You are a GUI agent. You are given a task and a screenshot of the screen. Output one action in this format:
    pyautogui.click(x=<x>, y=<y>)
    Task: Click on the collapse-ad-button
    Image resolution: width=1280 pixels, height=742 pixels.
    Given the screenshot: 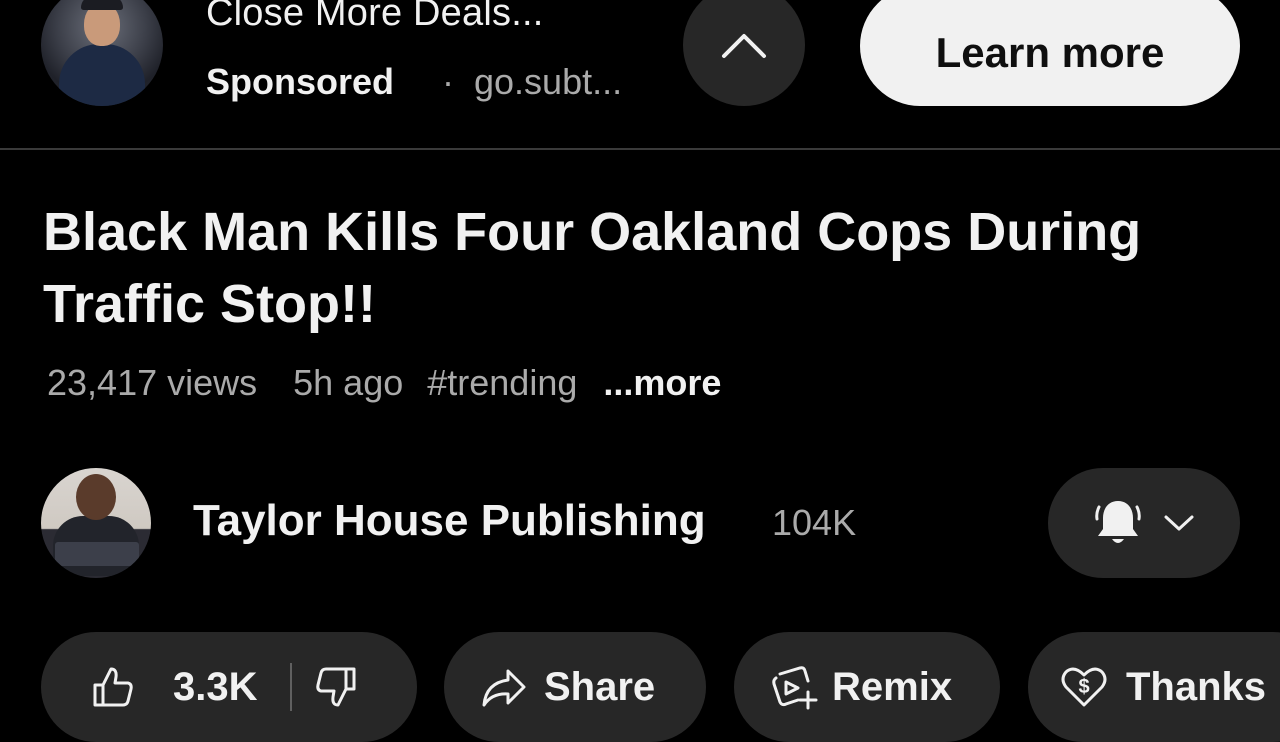 What is the action you would take?
    pyautogui.click(x=744, y=53)
    